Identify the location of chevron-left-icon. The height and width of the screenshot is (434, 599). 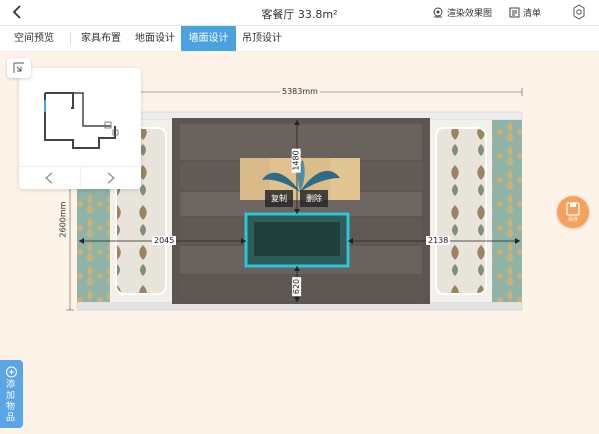
(49, 178).